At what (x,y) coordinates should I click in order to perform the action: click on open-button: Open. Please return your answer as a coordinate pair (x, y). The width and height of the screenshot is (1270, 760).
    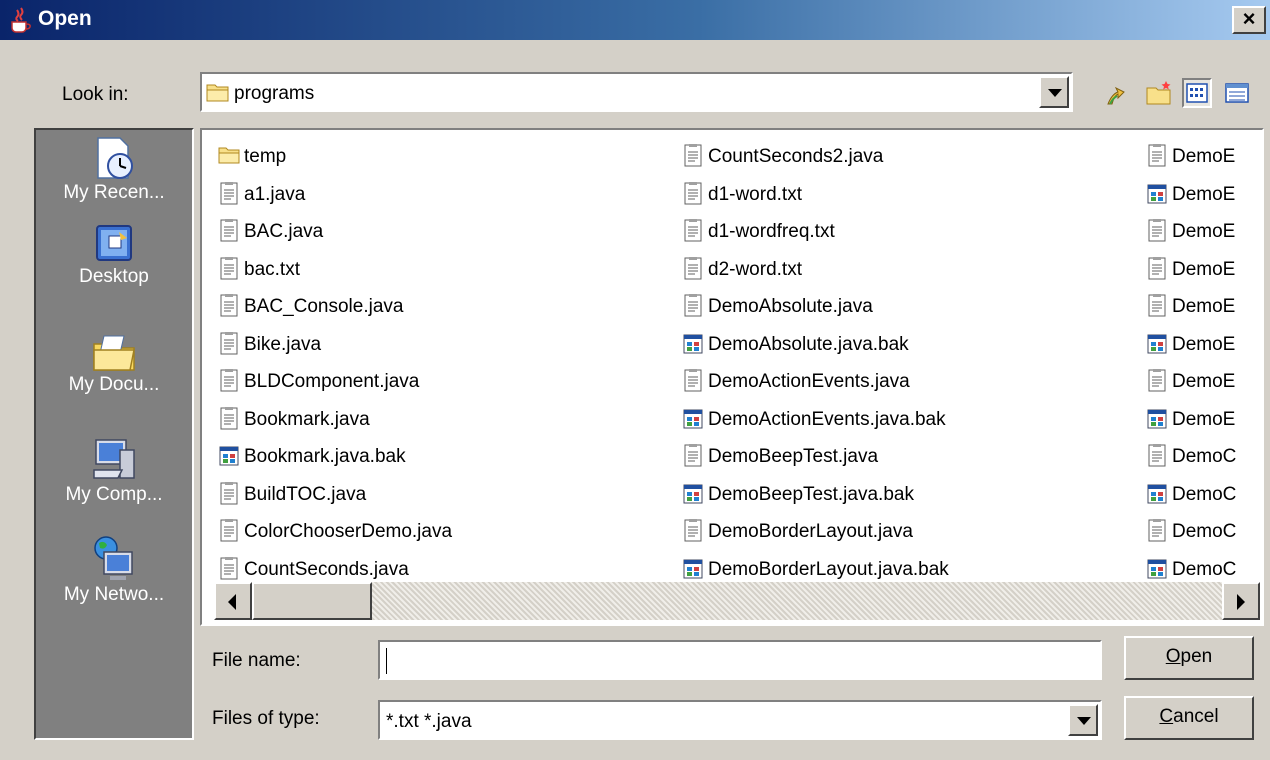
    Looking at the image, I should click on (1189, 658).